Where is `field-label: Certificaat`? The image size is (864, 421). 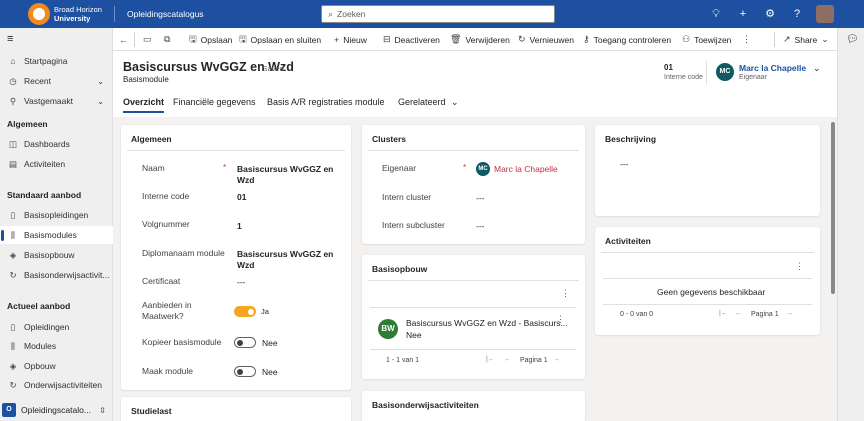
field-label: Certificaat is located at coordinates (161, 281).